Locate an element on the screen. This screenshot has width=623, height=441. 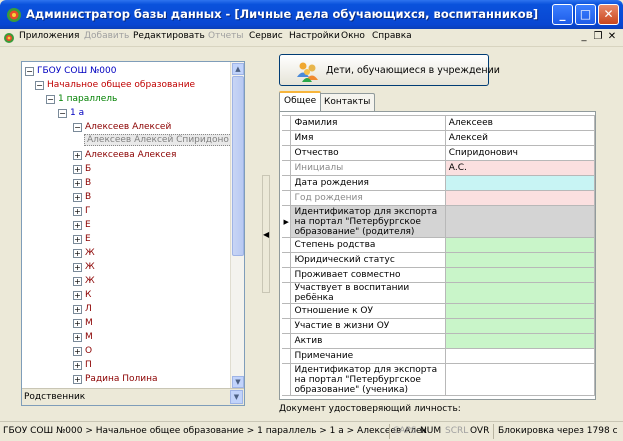
collapse-left-icon: ◀ is located at coordinates (266, 234).